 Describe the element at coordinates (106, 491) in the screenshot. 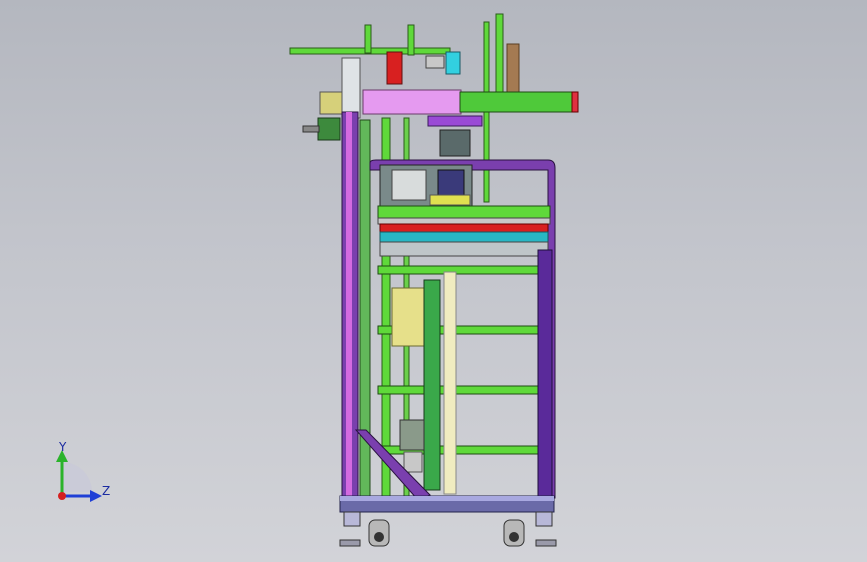

I see `z-axis-label: Z` at that location.